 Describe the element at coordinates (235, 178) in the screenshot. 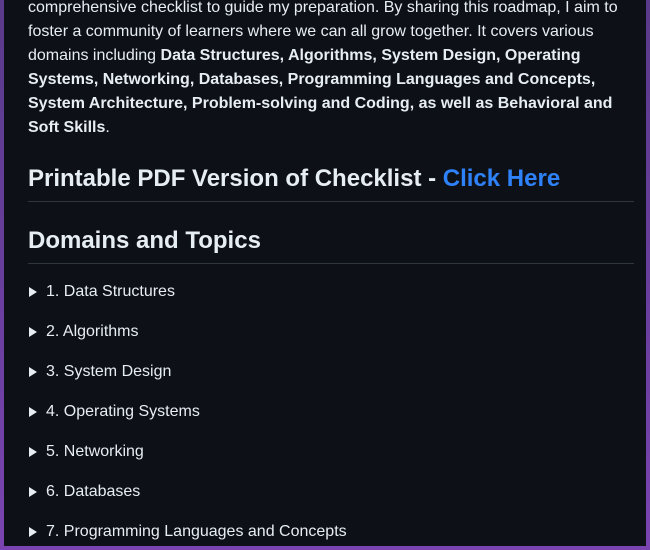

I see `pdf-heading-text: Printable PDF Version of Checklist -` at that location.